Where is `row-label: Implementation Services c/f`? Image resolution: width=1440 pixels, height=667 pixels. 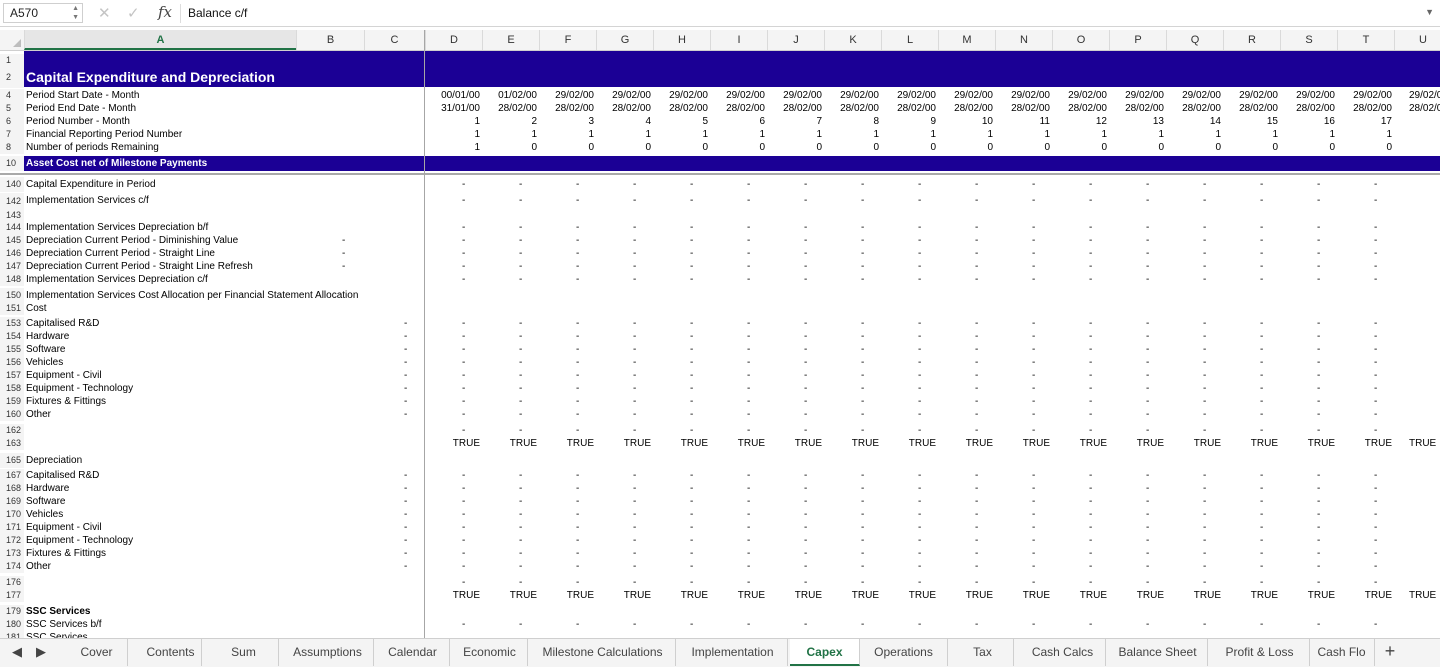 row-label: Implementation Services c/f is located at coordinates (87, 201).